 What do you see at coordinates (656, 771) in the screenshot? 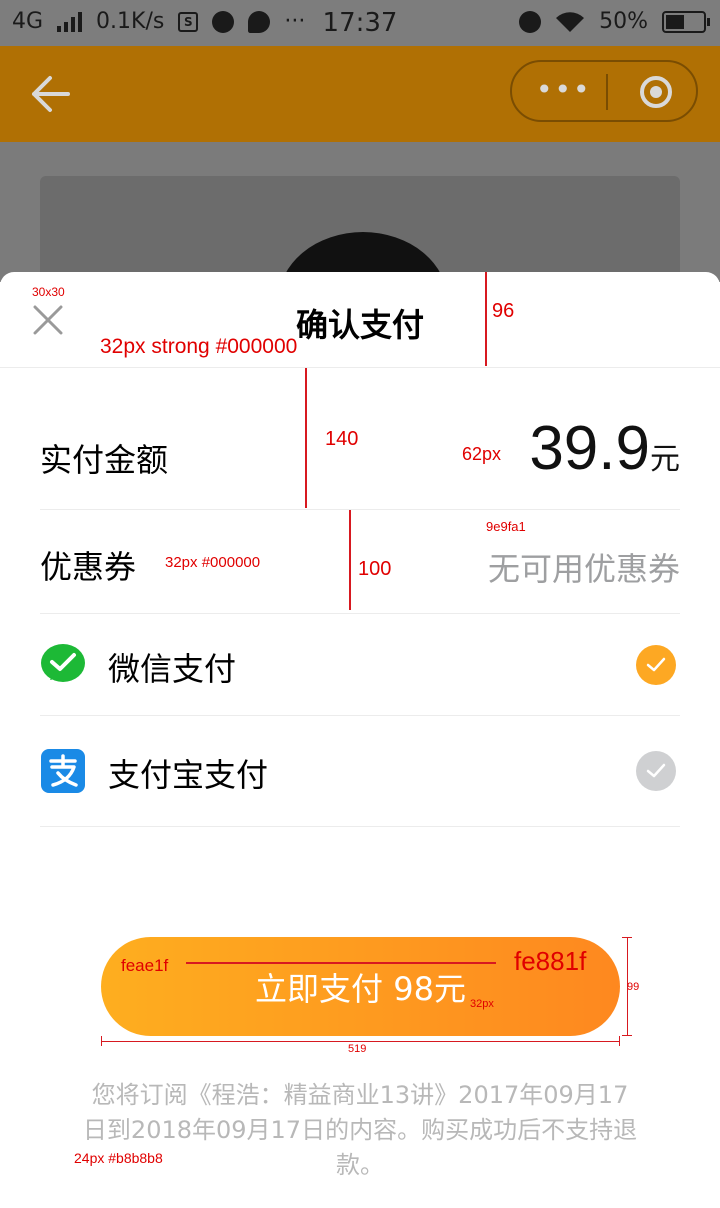
I see `alipay-unselected-check-icon` at bounding box center [656, 771].